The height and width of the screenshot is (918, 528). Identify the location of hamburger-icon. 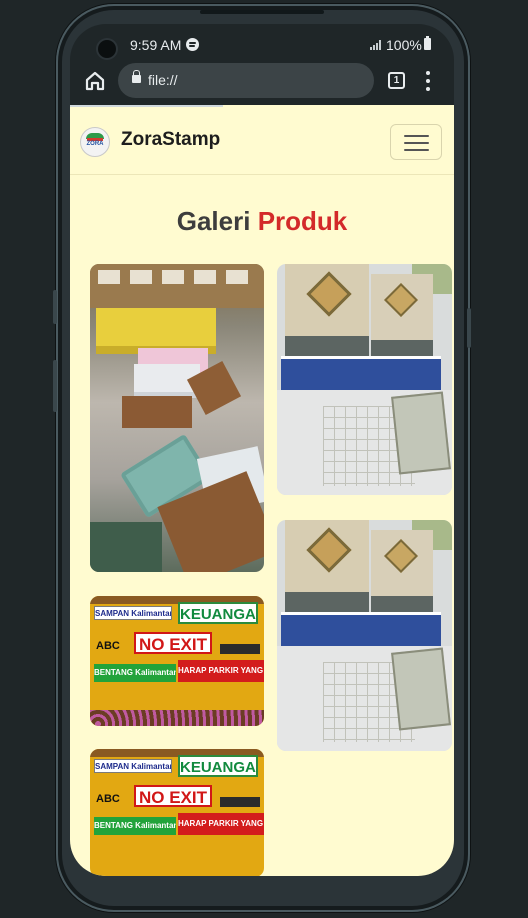
(416, 142).